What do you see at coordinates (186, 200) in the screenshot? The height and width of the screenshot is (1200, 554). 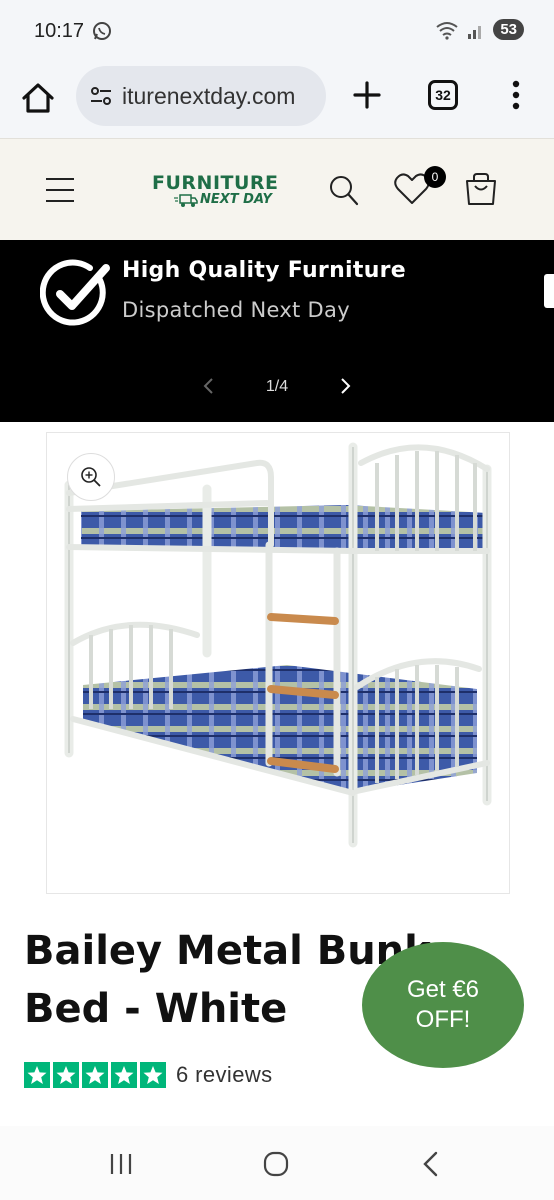 I see `truck-icon` at bounding box center [186, 200].